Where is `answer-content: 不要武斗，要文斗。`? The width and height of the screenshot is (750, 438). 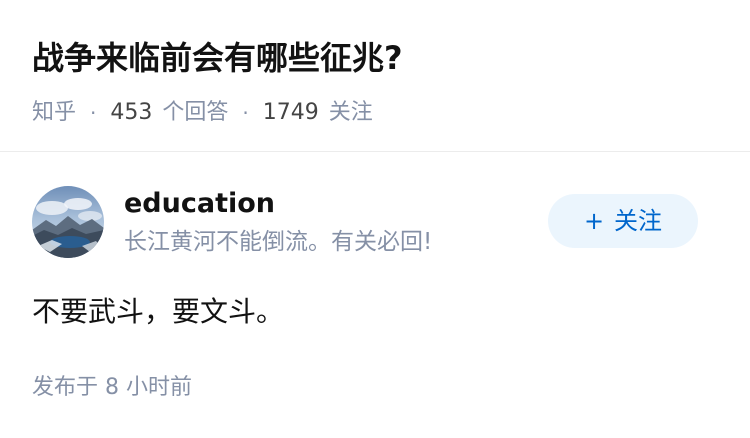 answer-content: 不要武斗，要文斗。 is located at coordinates (158, 311).